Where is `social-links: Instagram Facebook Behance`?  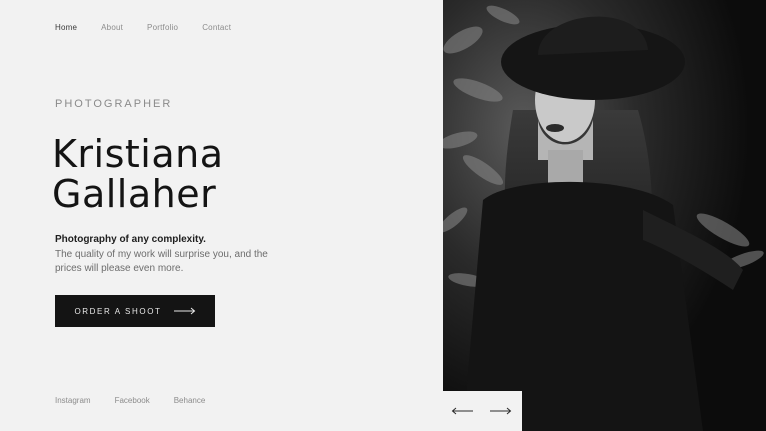 social-links: Instagram Facebook Behance is located at coordinates (142, 400).